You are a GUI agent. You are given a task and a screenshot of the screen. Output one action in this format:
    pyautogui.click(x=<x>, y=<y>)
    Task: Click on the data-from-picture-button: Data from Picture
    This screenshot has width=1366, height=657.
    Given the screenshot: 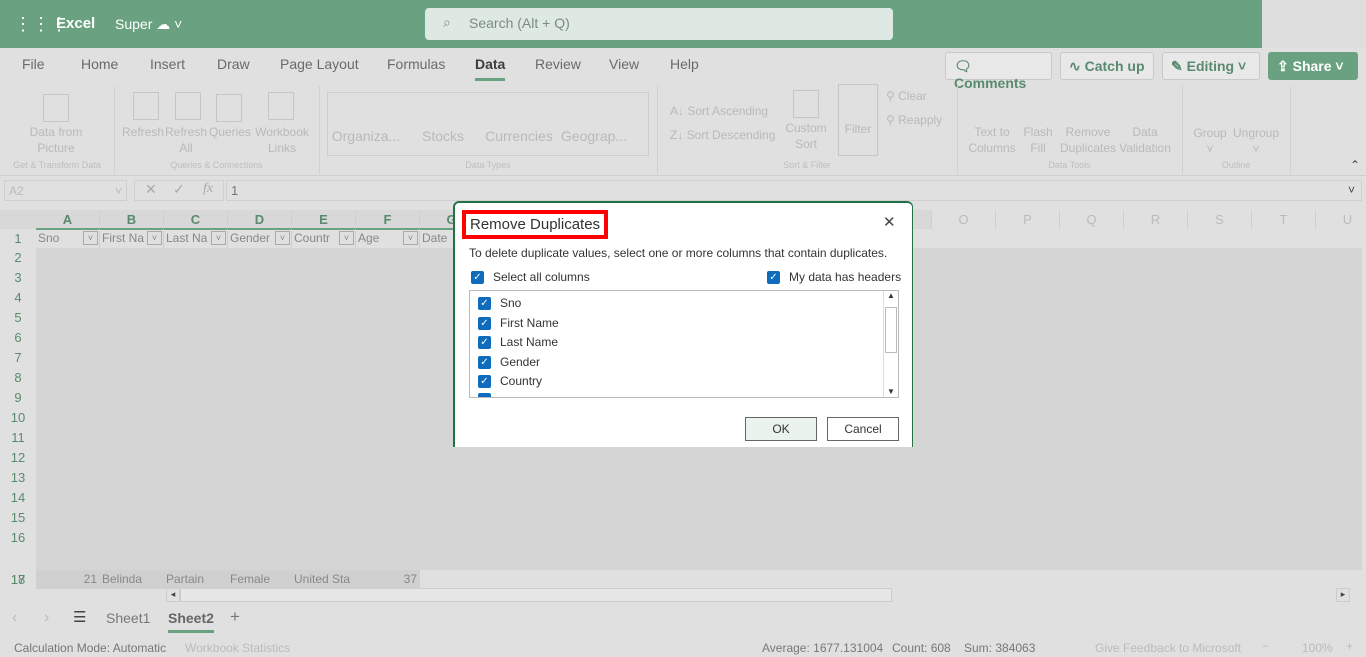 What is the action you would take?
    pyautogui.click(x=56, y=140)
    